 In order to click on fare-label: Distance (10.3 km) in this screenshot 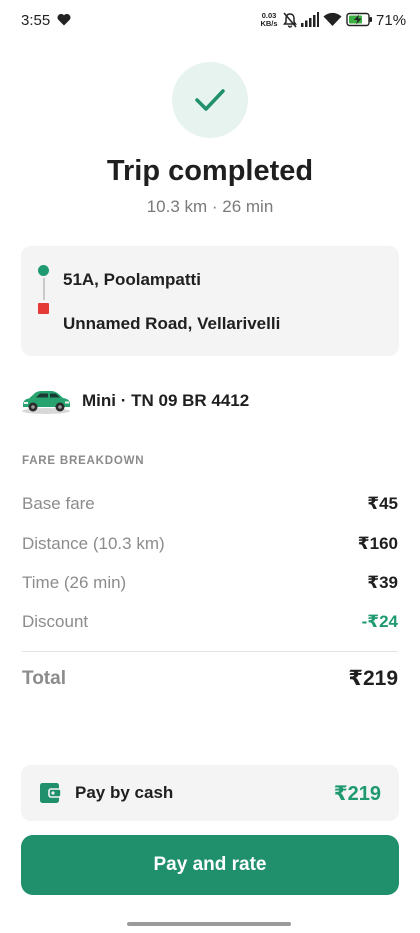, I will do `click(93, 543)`.